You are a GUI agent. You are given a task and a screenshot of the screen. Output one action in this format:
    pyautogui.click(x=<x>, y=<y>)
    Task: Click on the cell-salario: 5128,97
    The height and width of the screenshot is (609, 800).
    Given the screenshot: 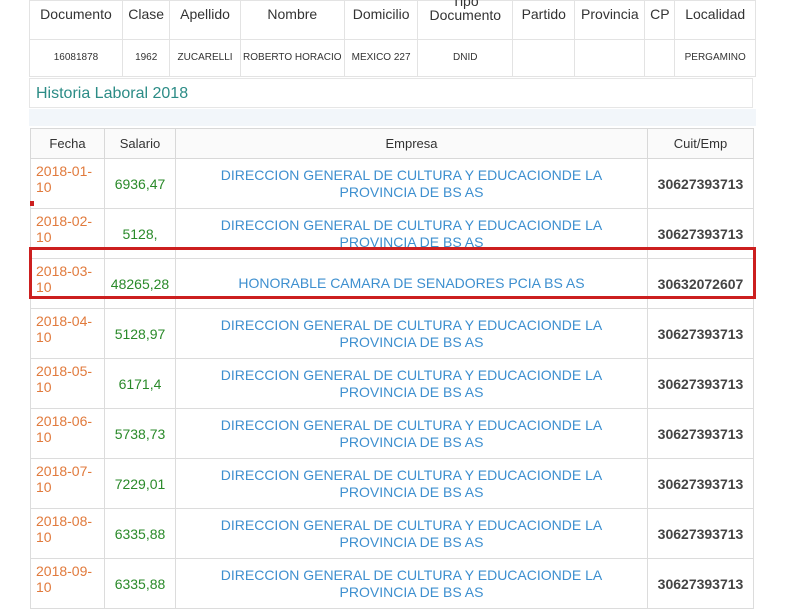 What is the action you would take?
    pyautogui.click(x=140, y=333)
    